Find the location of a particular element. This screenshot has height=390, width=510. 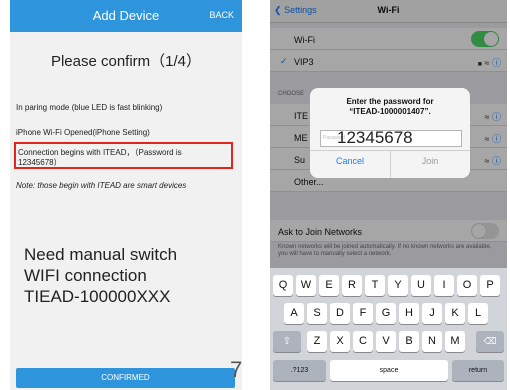

shift-key: ⇧ is located at coordinates (287, 341).